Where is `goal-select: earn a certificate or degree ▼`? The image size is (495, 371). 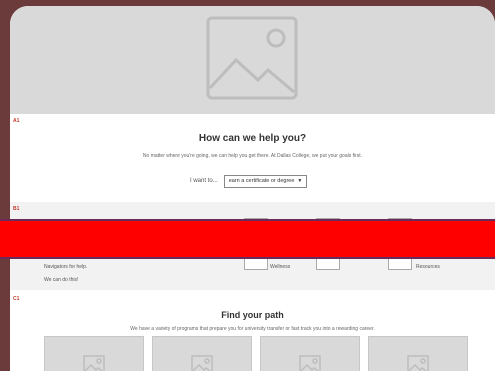
goal-select: earn a certificate or degree ▼ is located at coordinates (265, 181).